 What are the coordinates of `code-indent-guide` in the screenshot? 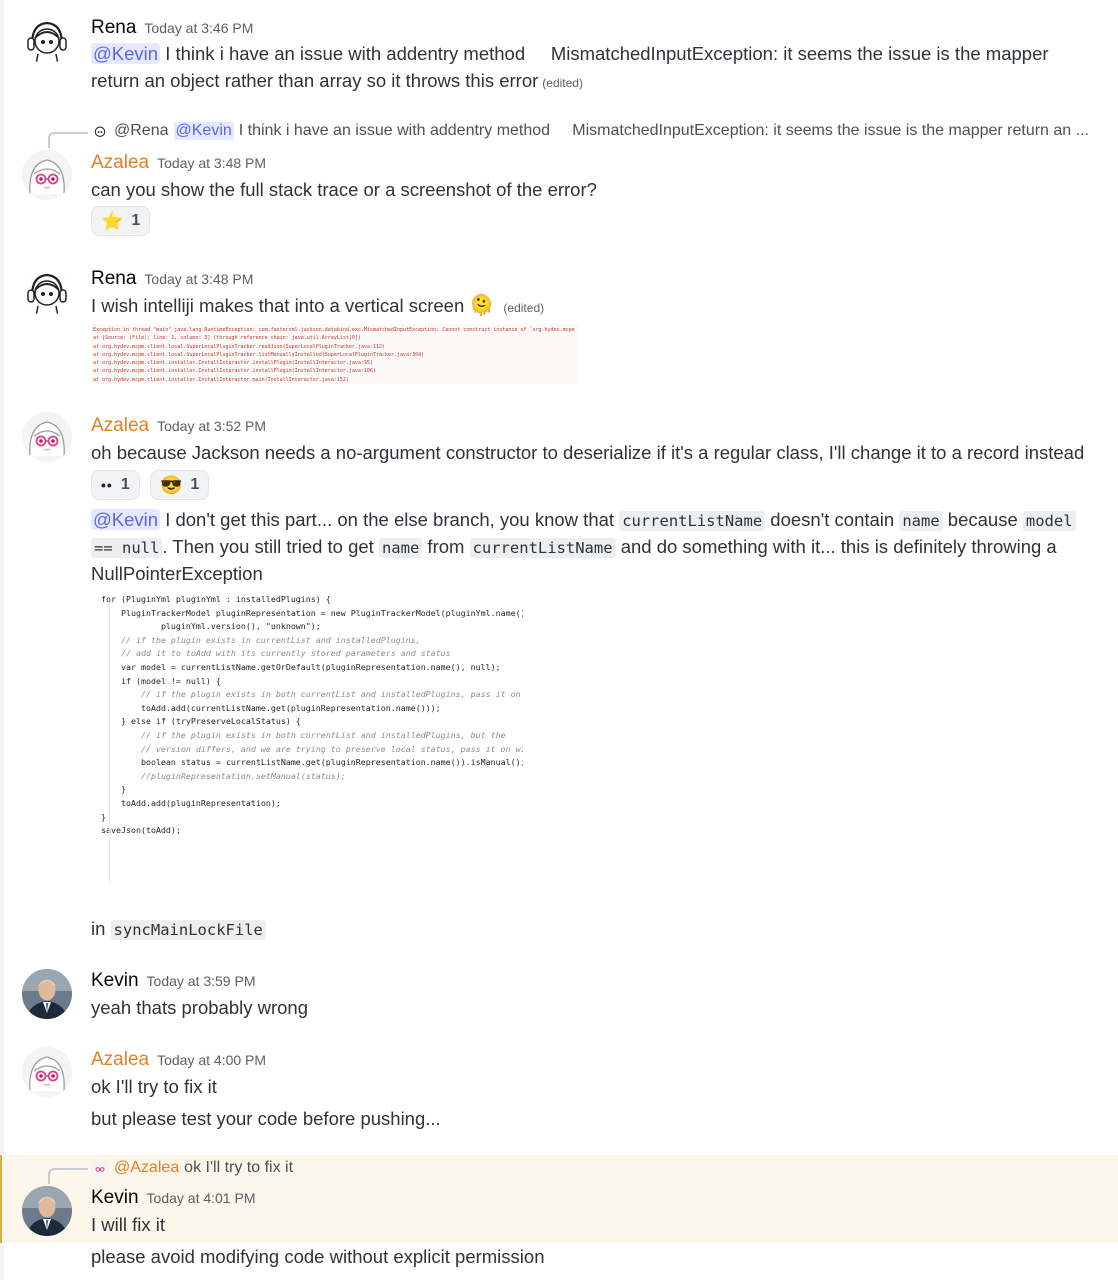 It's located at (109, 743).